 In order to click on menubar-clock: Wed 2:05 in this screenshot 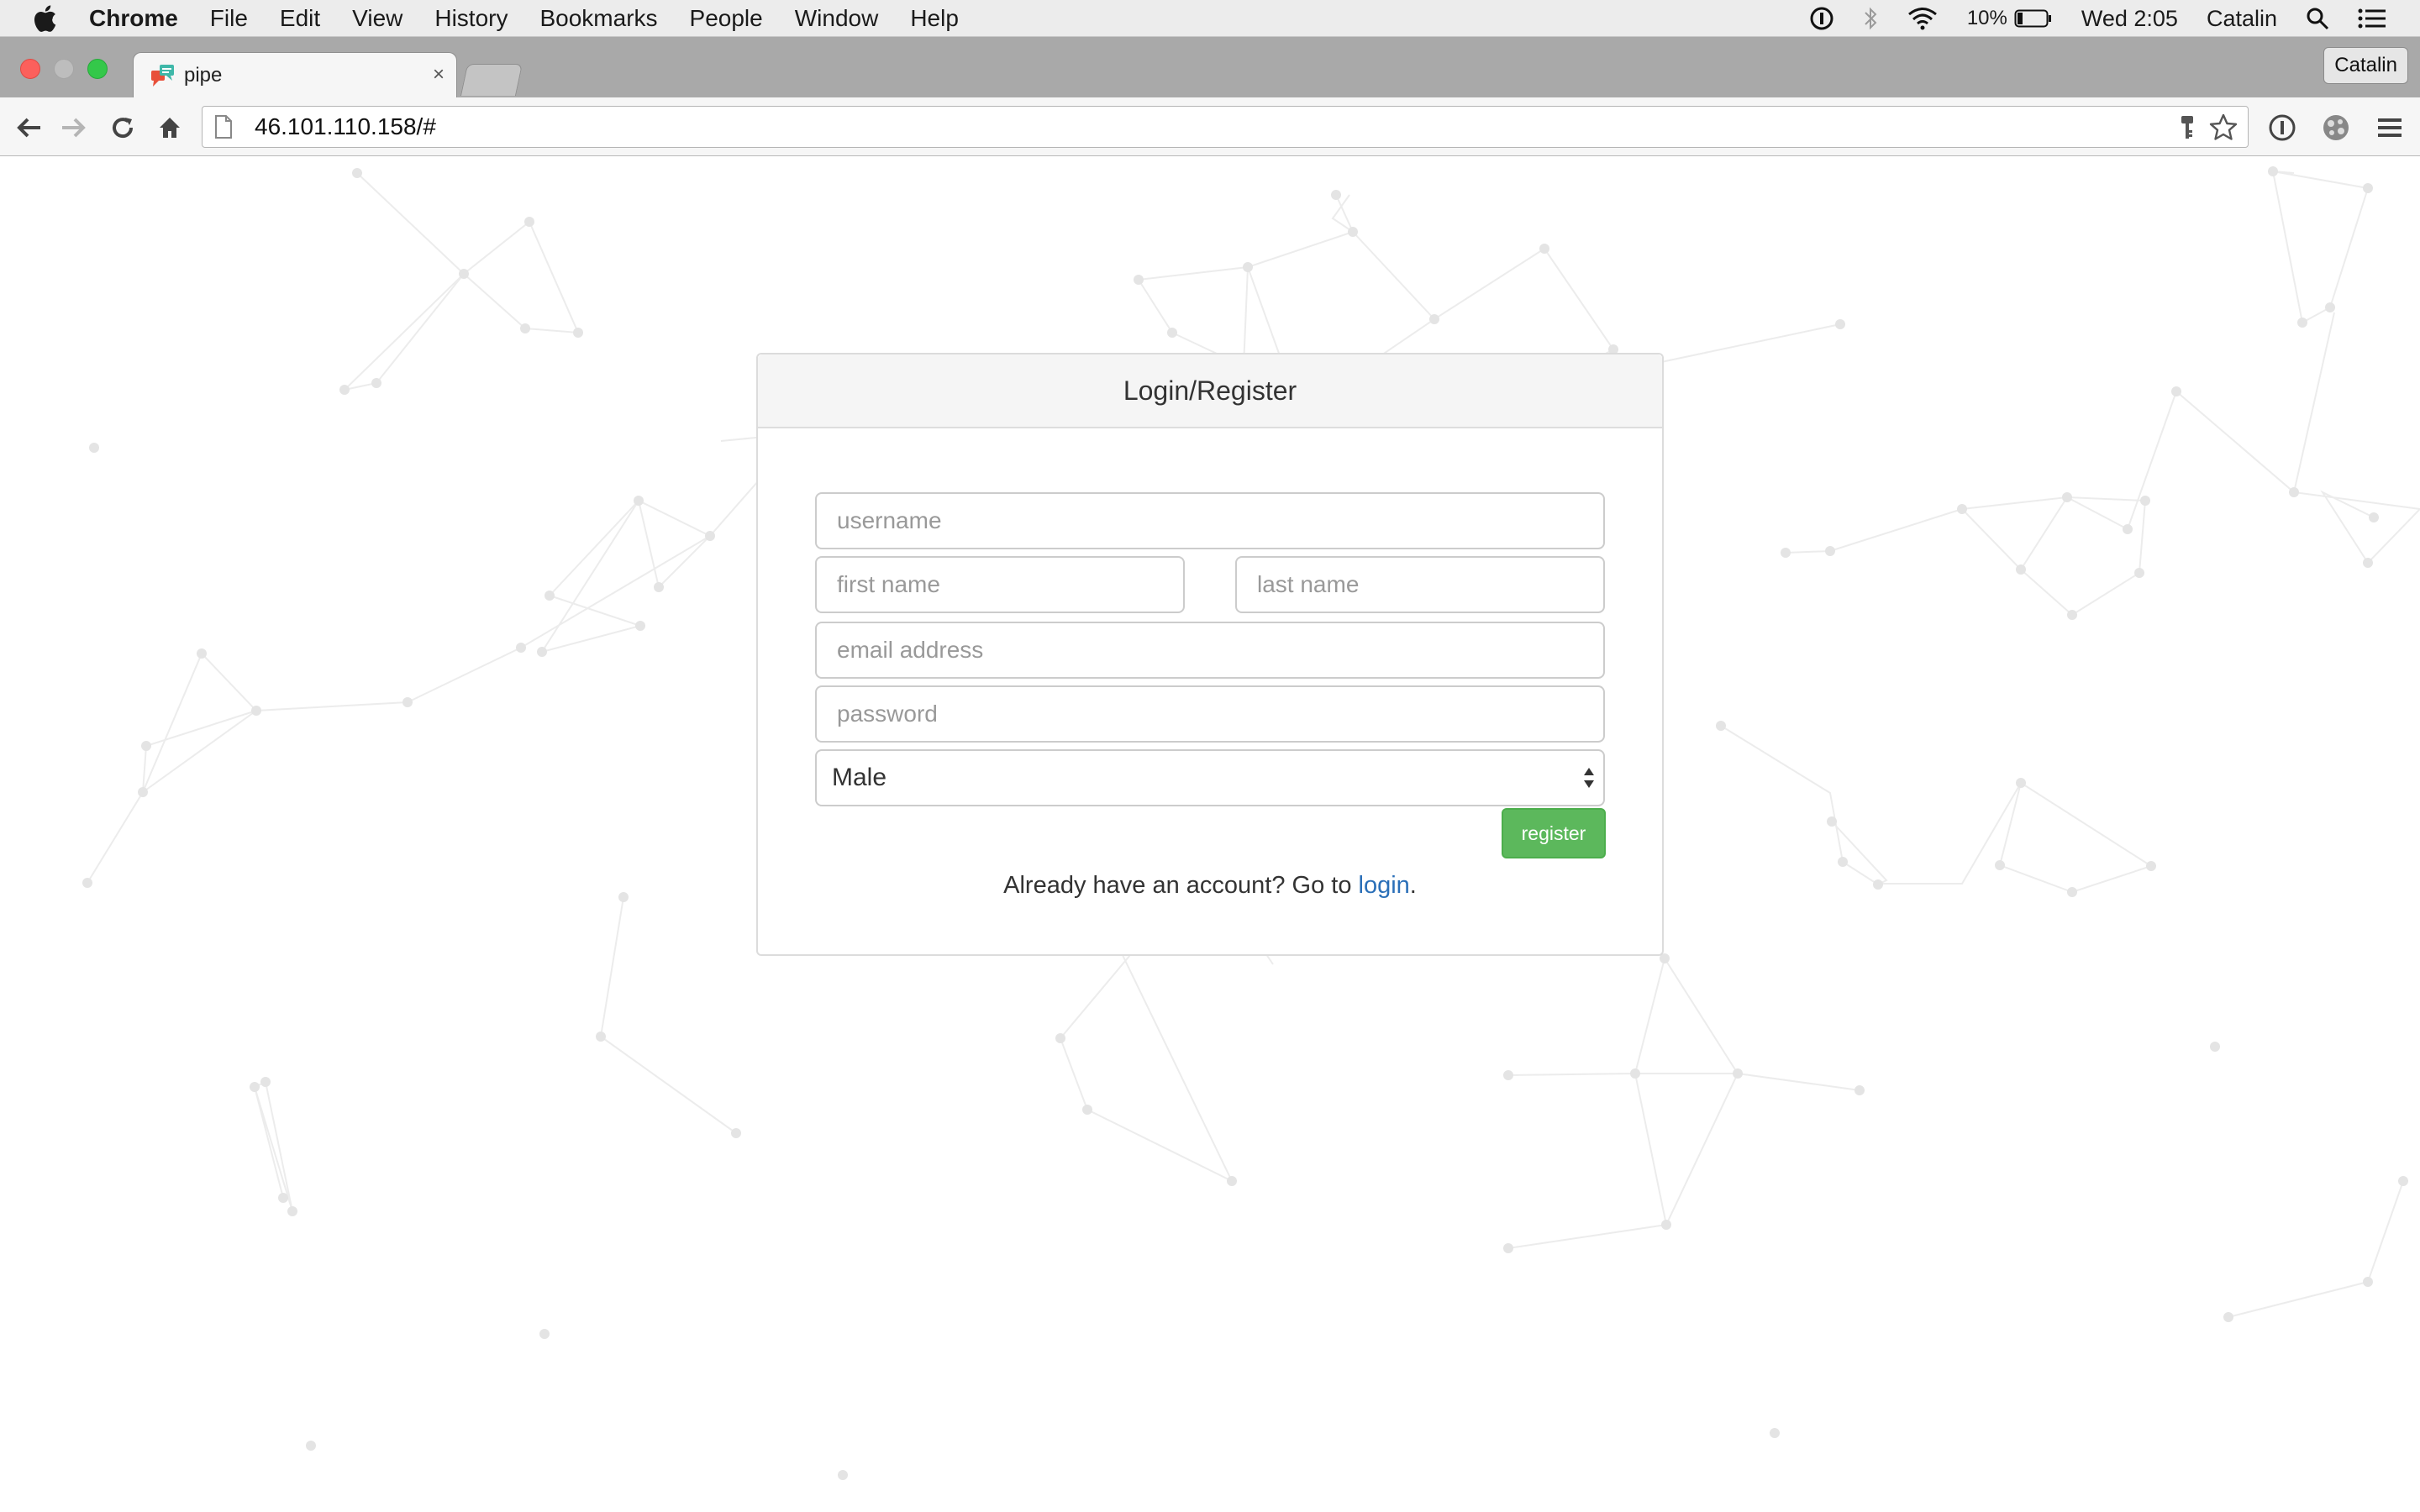, I will do `click(2129, 19)`.